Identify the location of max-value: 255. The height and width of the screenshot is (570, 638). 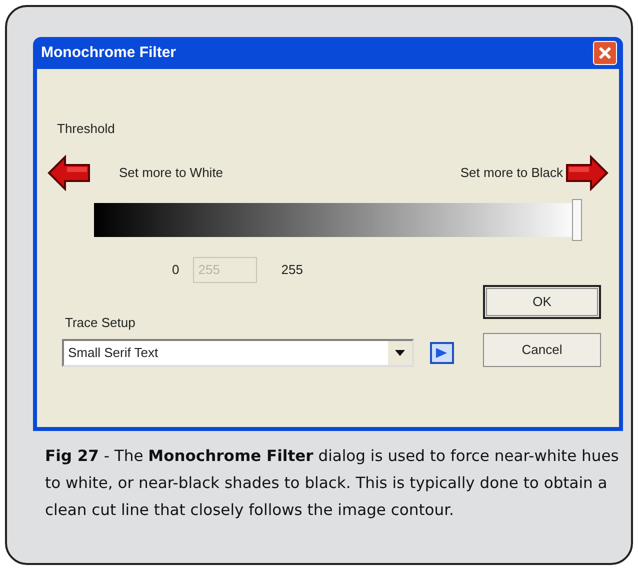
(292, 269).